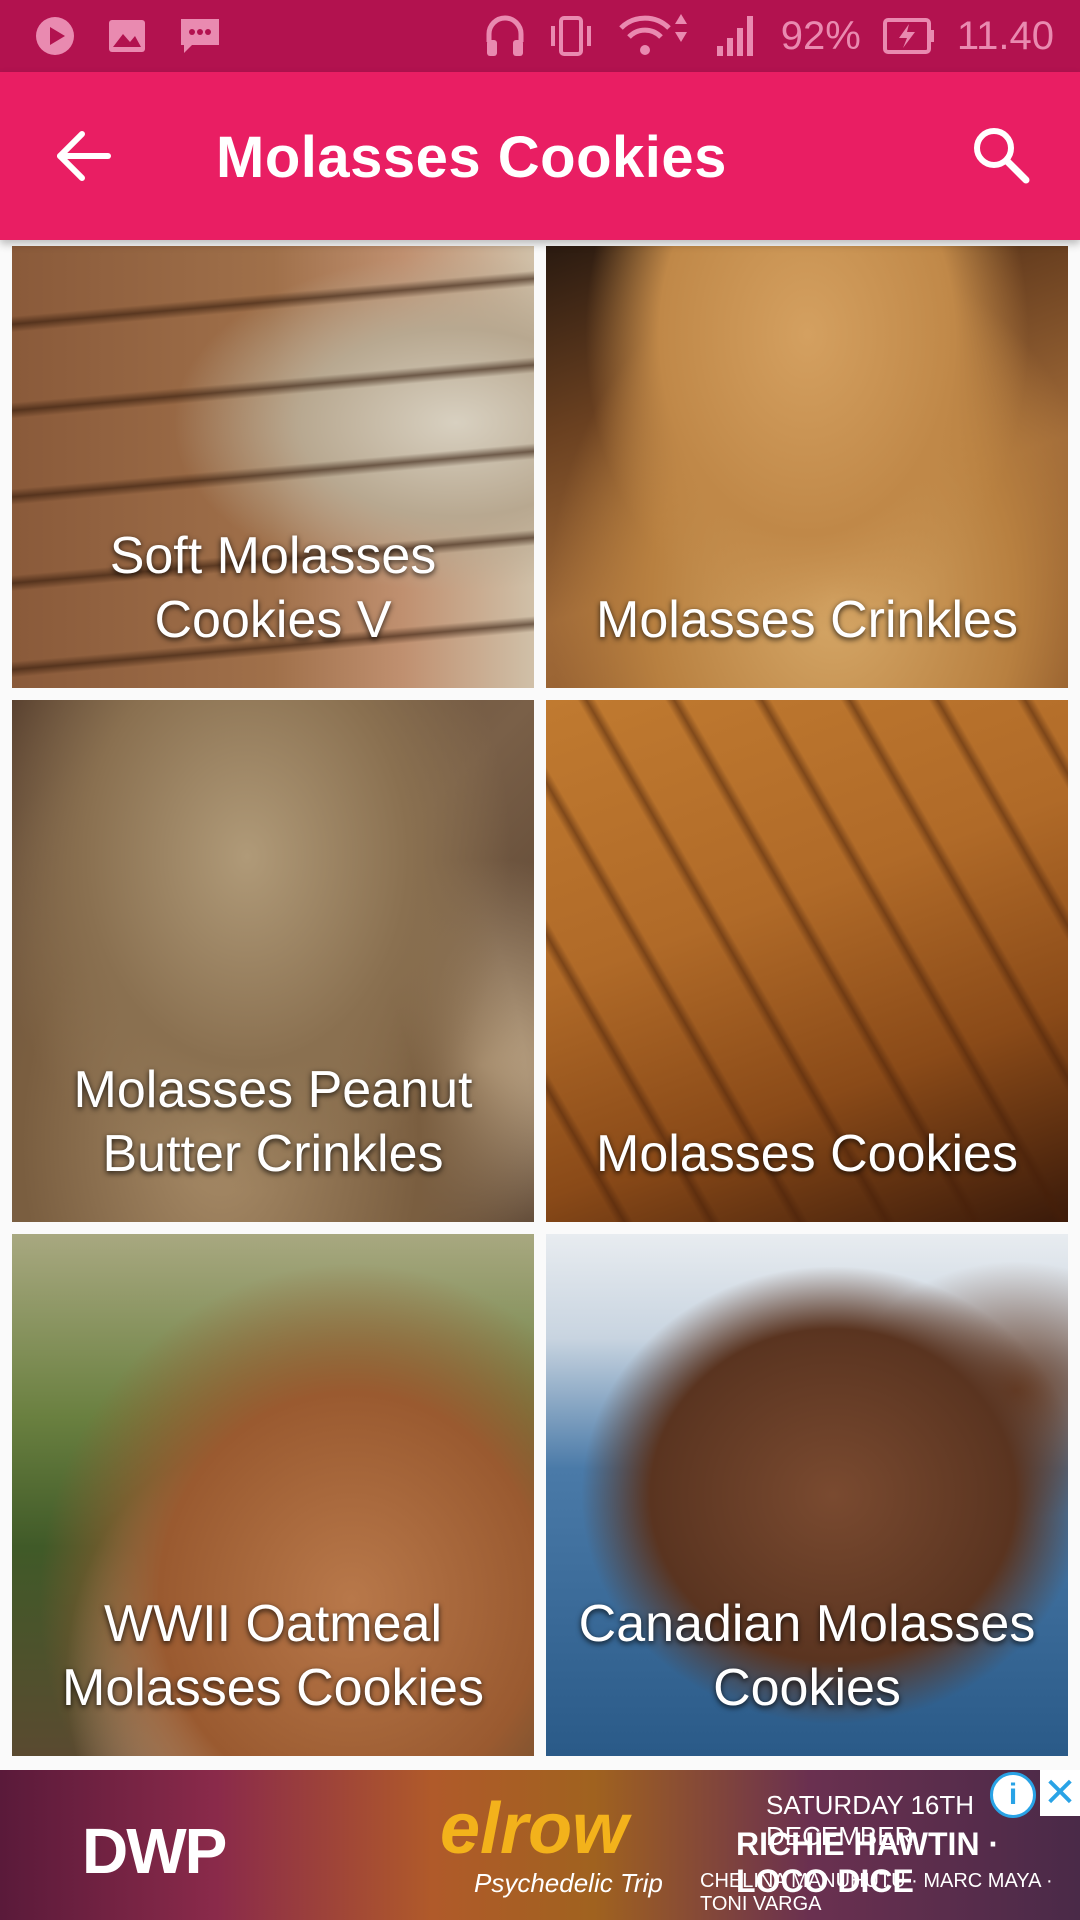 This screenshot has width=1080, height=1920. What do you see at coordinates (570, 36) in the screenshot?
I see `vibrate-icon` at bounding box center [570, 36].